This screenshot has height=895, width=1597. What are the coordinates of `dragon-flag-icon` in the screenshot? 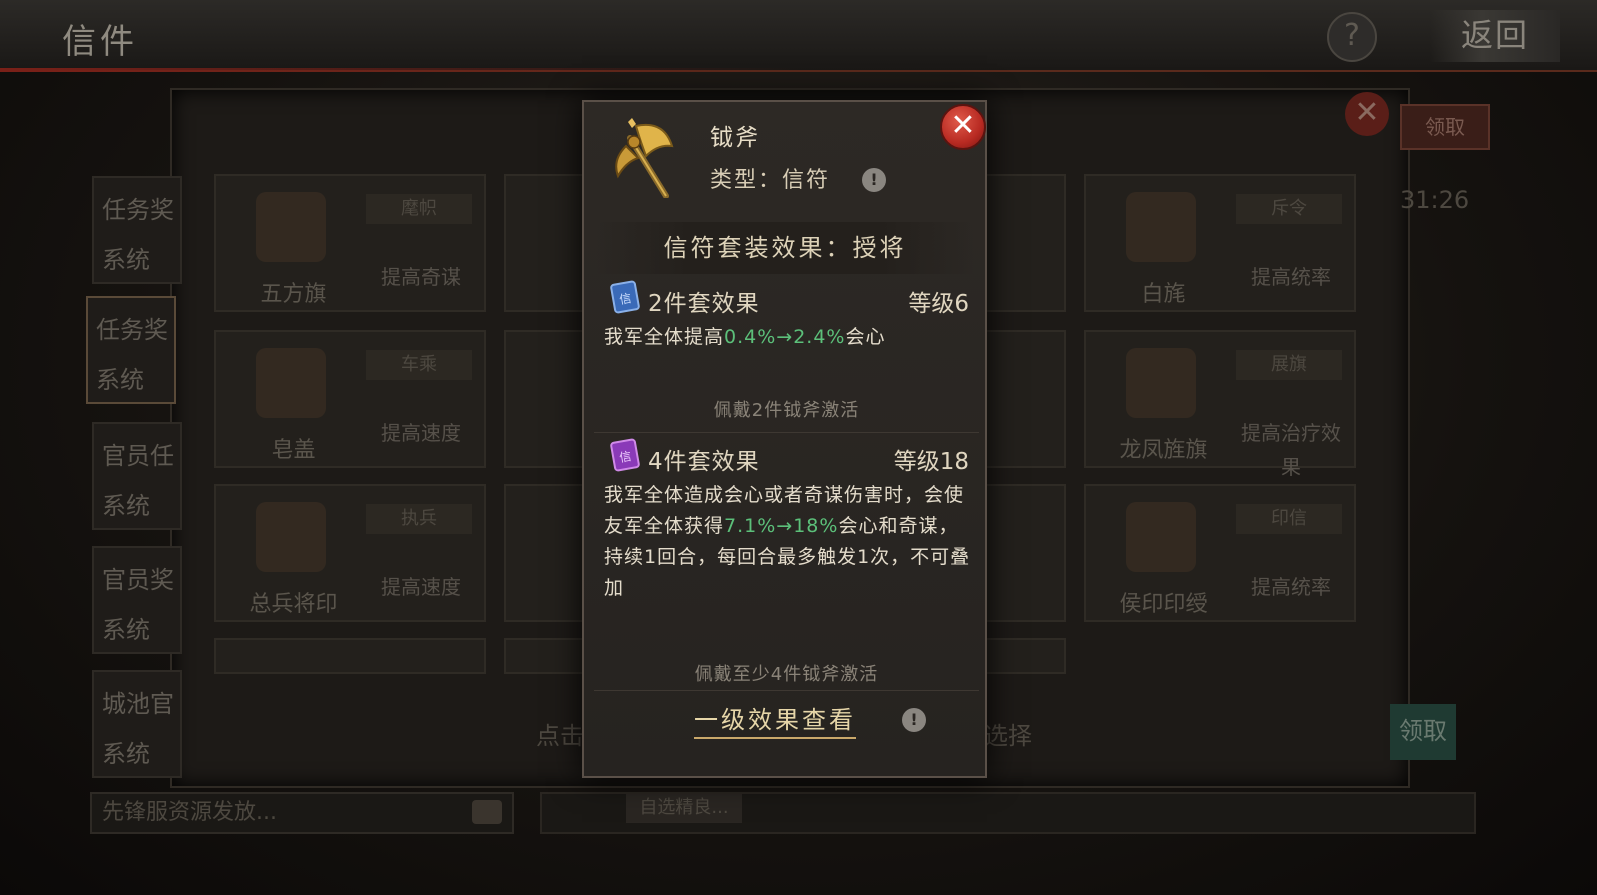 It's located at (1161, 383).